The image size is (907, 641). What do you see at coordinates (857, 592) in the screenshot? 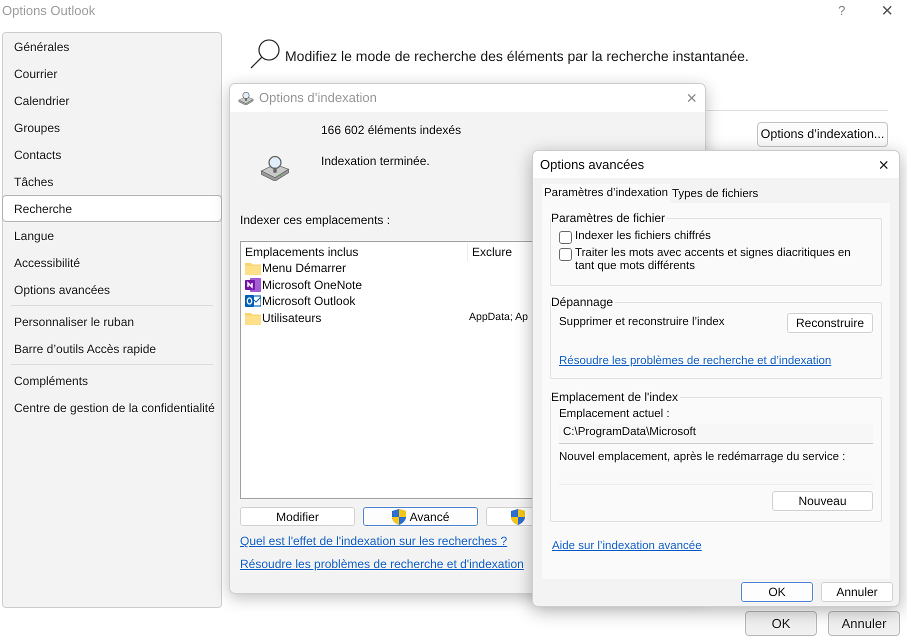
I see `button: Annuler` at bounding box center [857, 592].